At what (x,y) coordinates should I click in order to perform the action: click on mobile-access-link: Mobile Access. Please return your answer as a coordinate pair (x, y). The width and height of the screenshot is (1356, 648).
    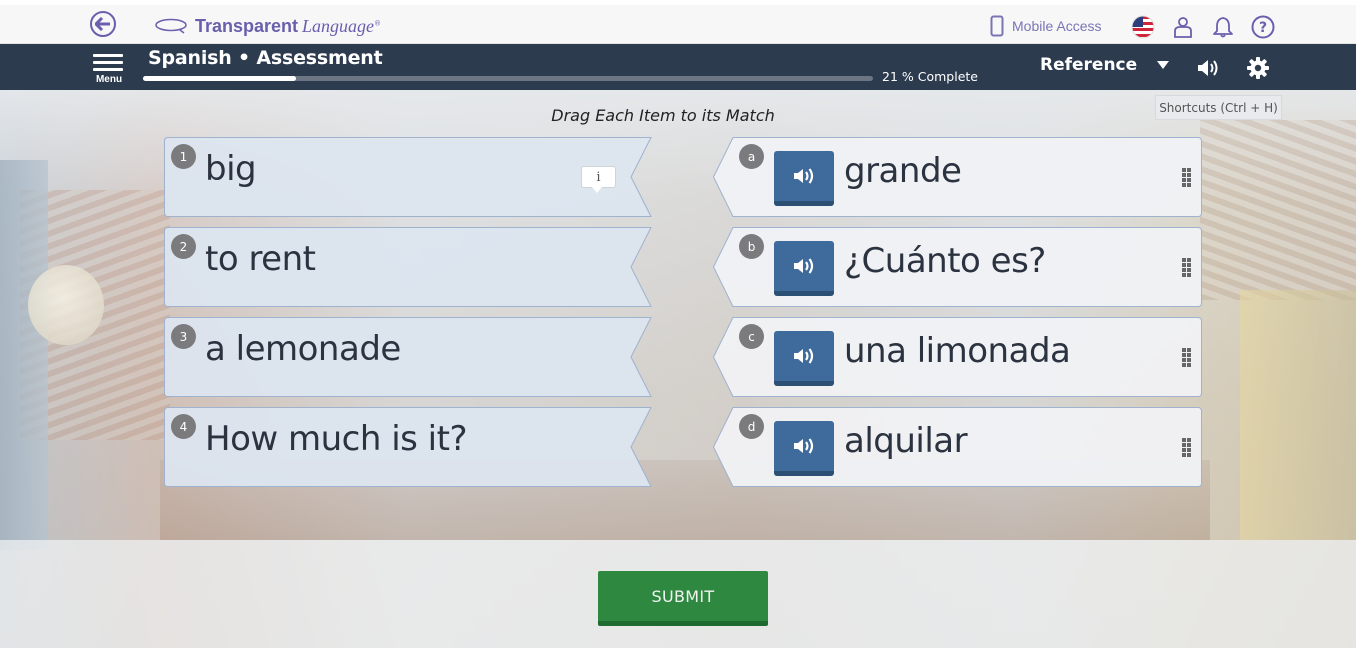
    Looking at the image, I should click on (1045, 26).